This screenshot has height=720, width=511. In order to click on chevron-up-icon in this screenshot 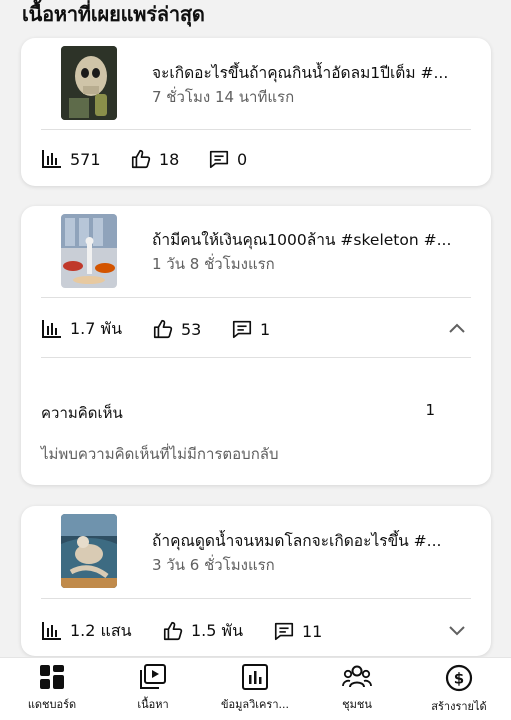, I will do `click(457, 329)`.